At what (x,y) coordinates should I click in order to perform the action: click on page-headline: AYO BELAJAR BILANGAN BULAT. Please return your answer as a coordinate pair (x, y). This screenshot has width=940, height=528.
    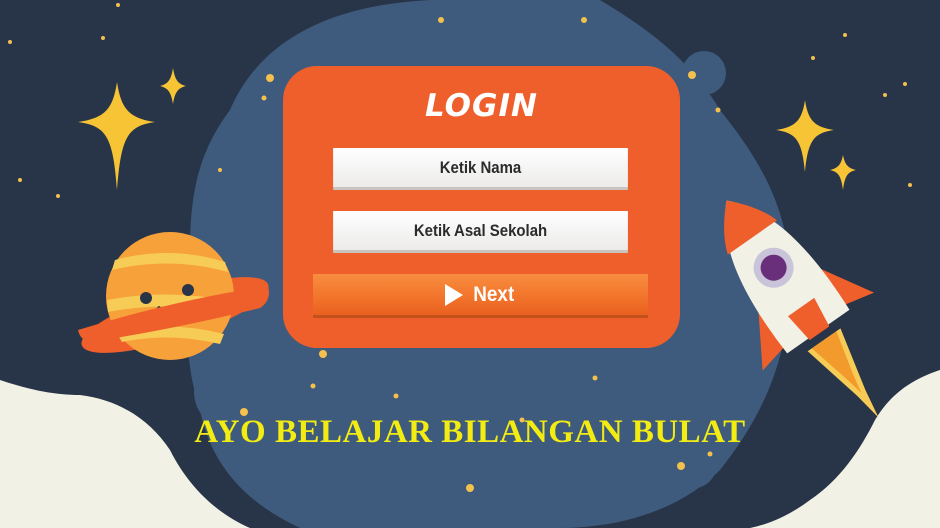
    Looking at the image, I should click on (470, 432).